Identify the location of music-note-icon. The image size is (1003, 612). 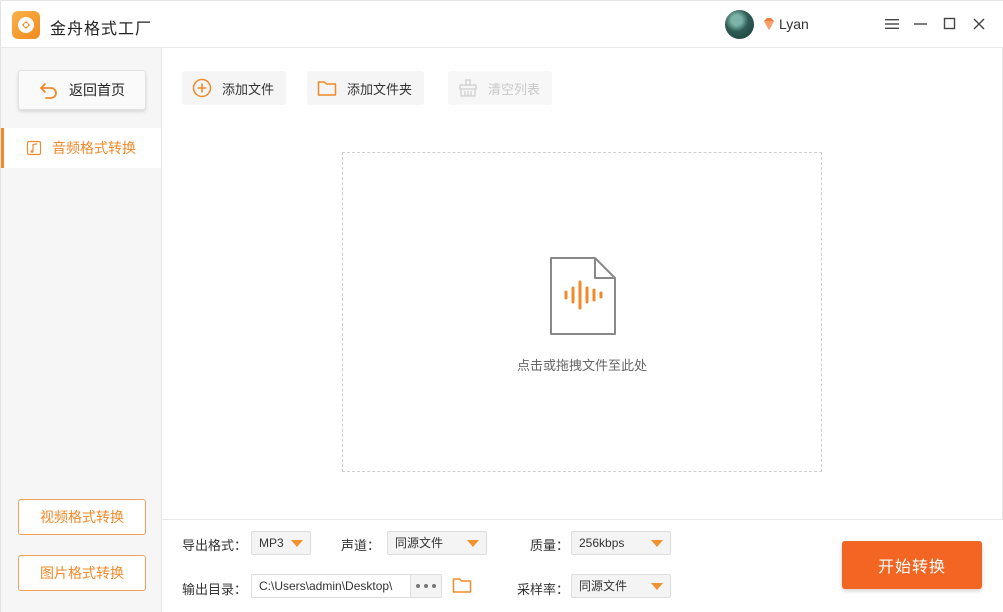
(34, 148).